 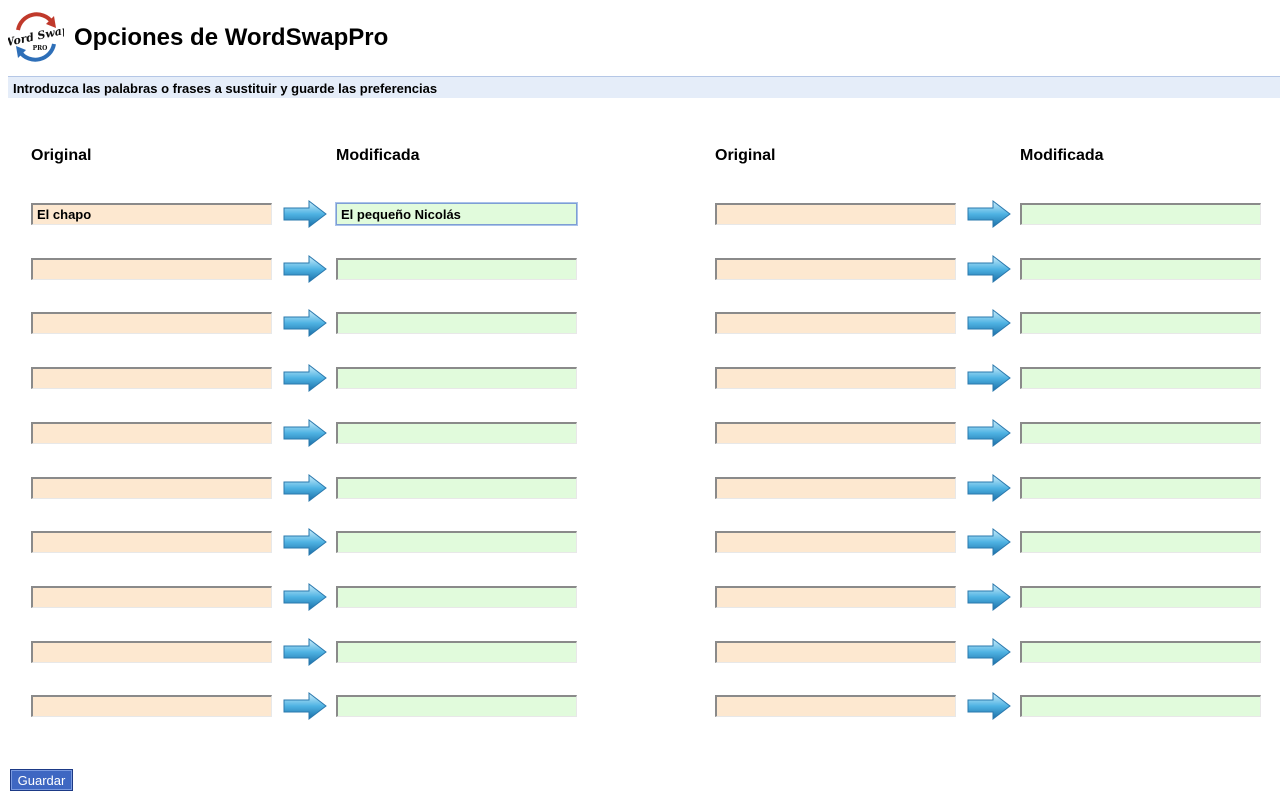 I want to click on column-header-modified-left: Modificada, so click(x=378, y=155).